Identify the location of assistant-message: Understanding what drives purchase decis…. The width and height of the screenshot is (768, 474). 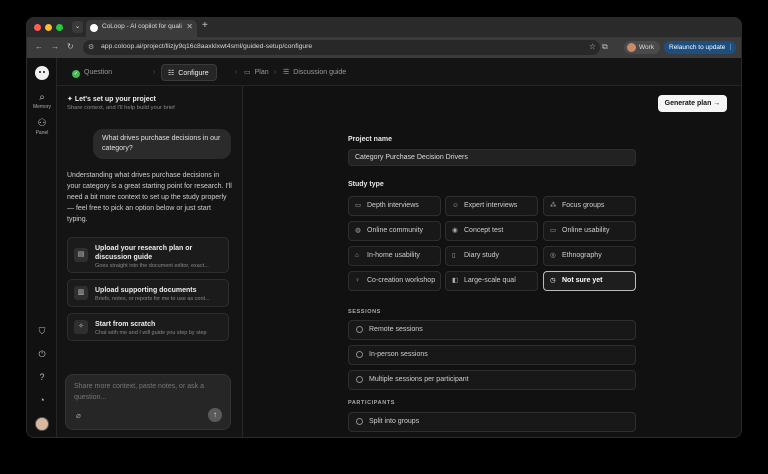
(149, 197).